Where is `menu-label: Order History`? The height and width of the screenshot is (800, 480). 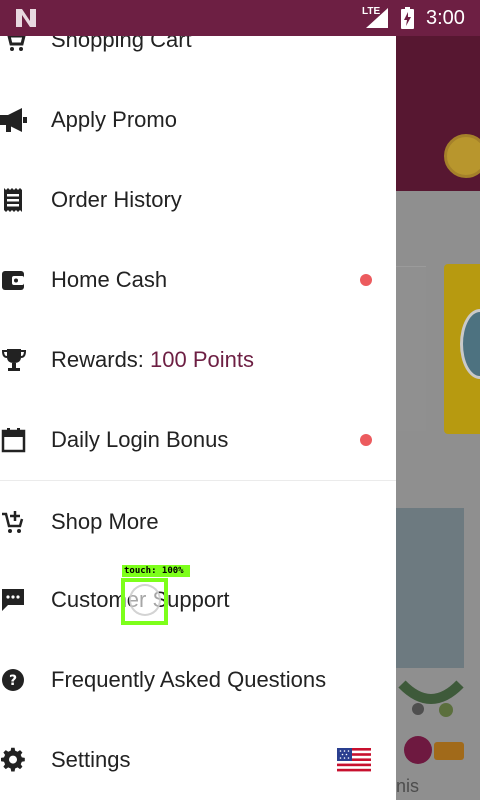 menu-label: Order History is located at coordinates (116, 199).